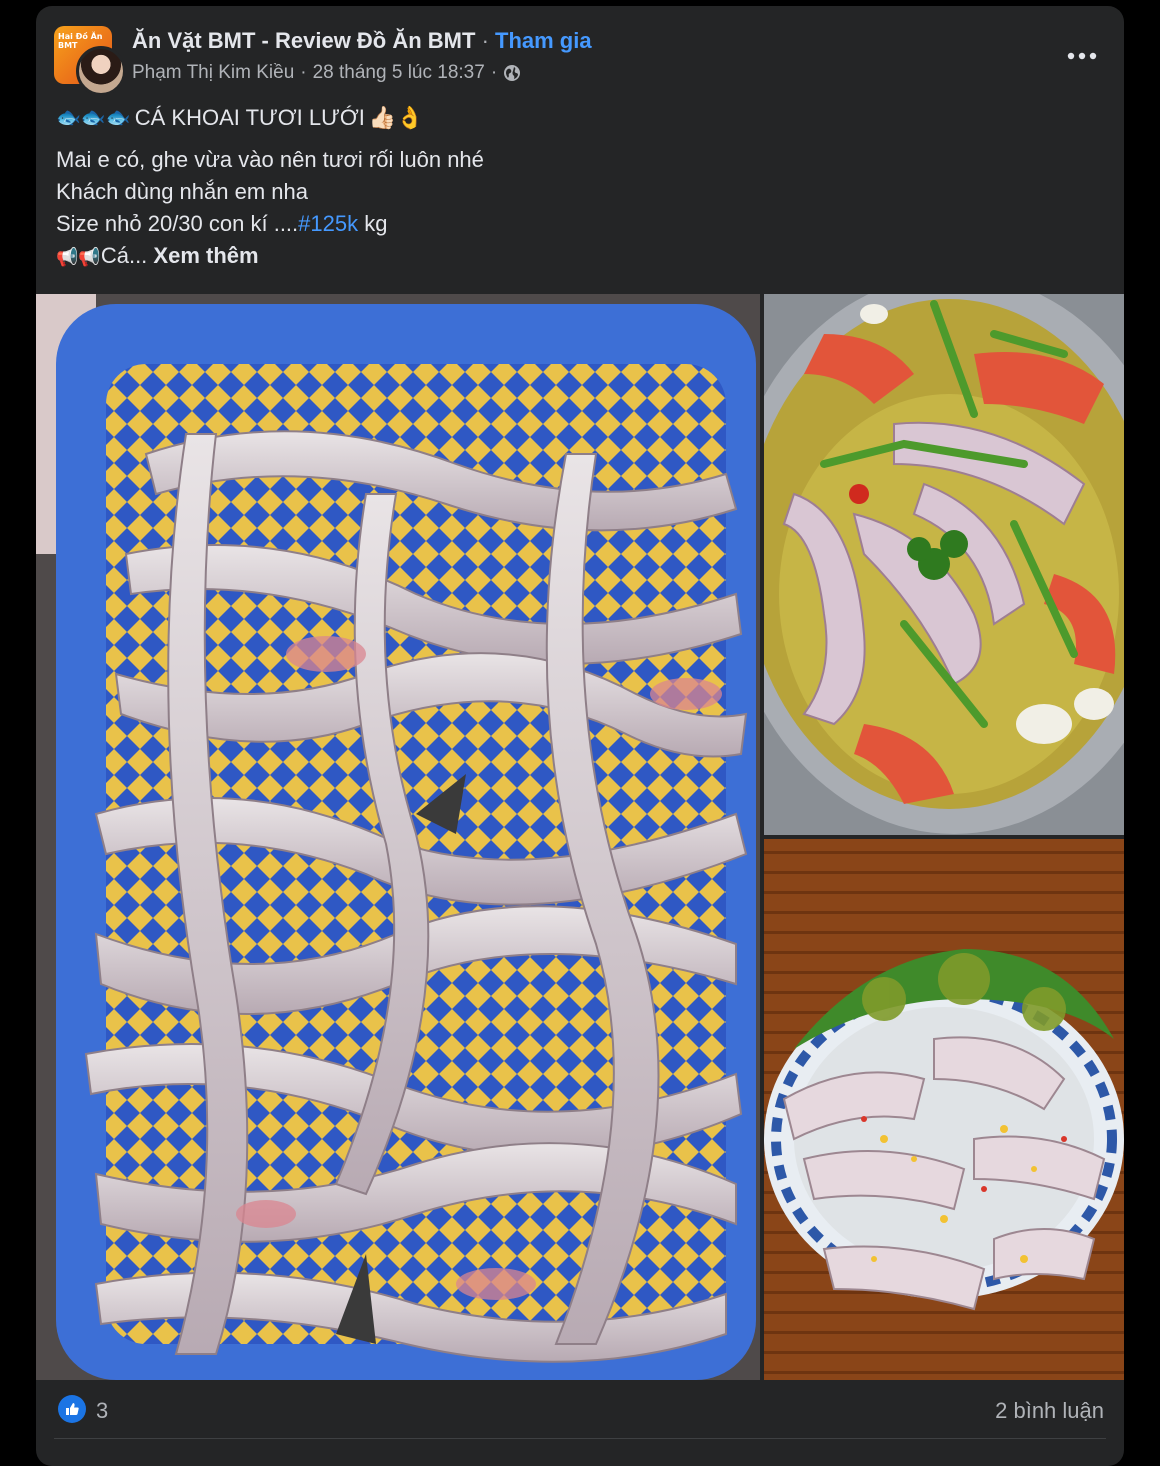 The image size is (1160, 1466). What do you see at coordinates (101, 71) in the screenshot?
I see `author-avatar` at bounding box center [101, 71].